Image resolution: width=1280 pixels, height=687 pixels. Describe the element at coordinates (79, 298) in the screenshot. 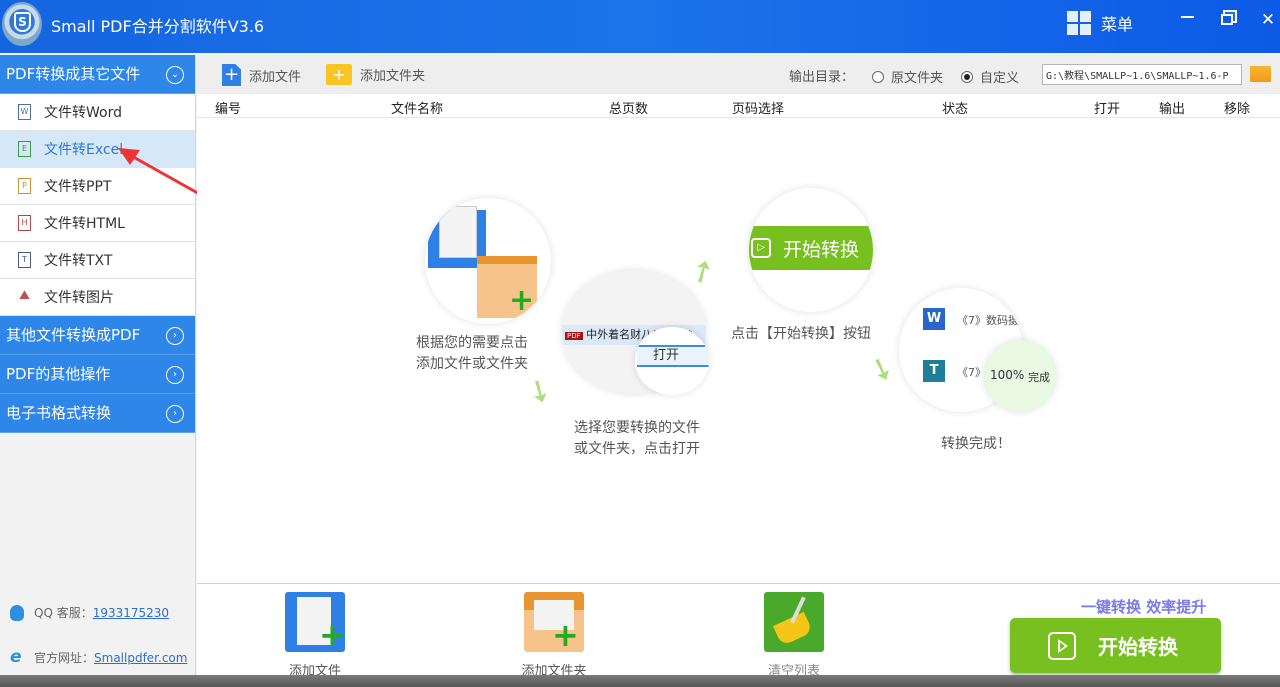

I see `sidebar-item-label: 文件转图片` at that location.